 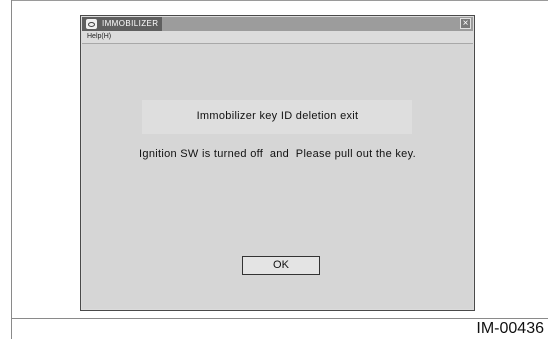 What do you see at coordinates (11, 169) in the screenshot?
I see `frame-left-border` at bounding box center [11, 169].